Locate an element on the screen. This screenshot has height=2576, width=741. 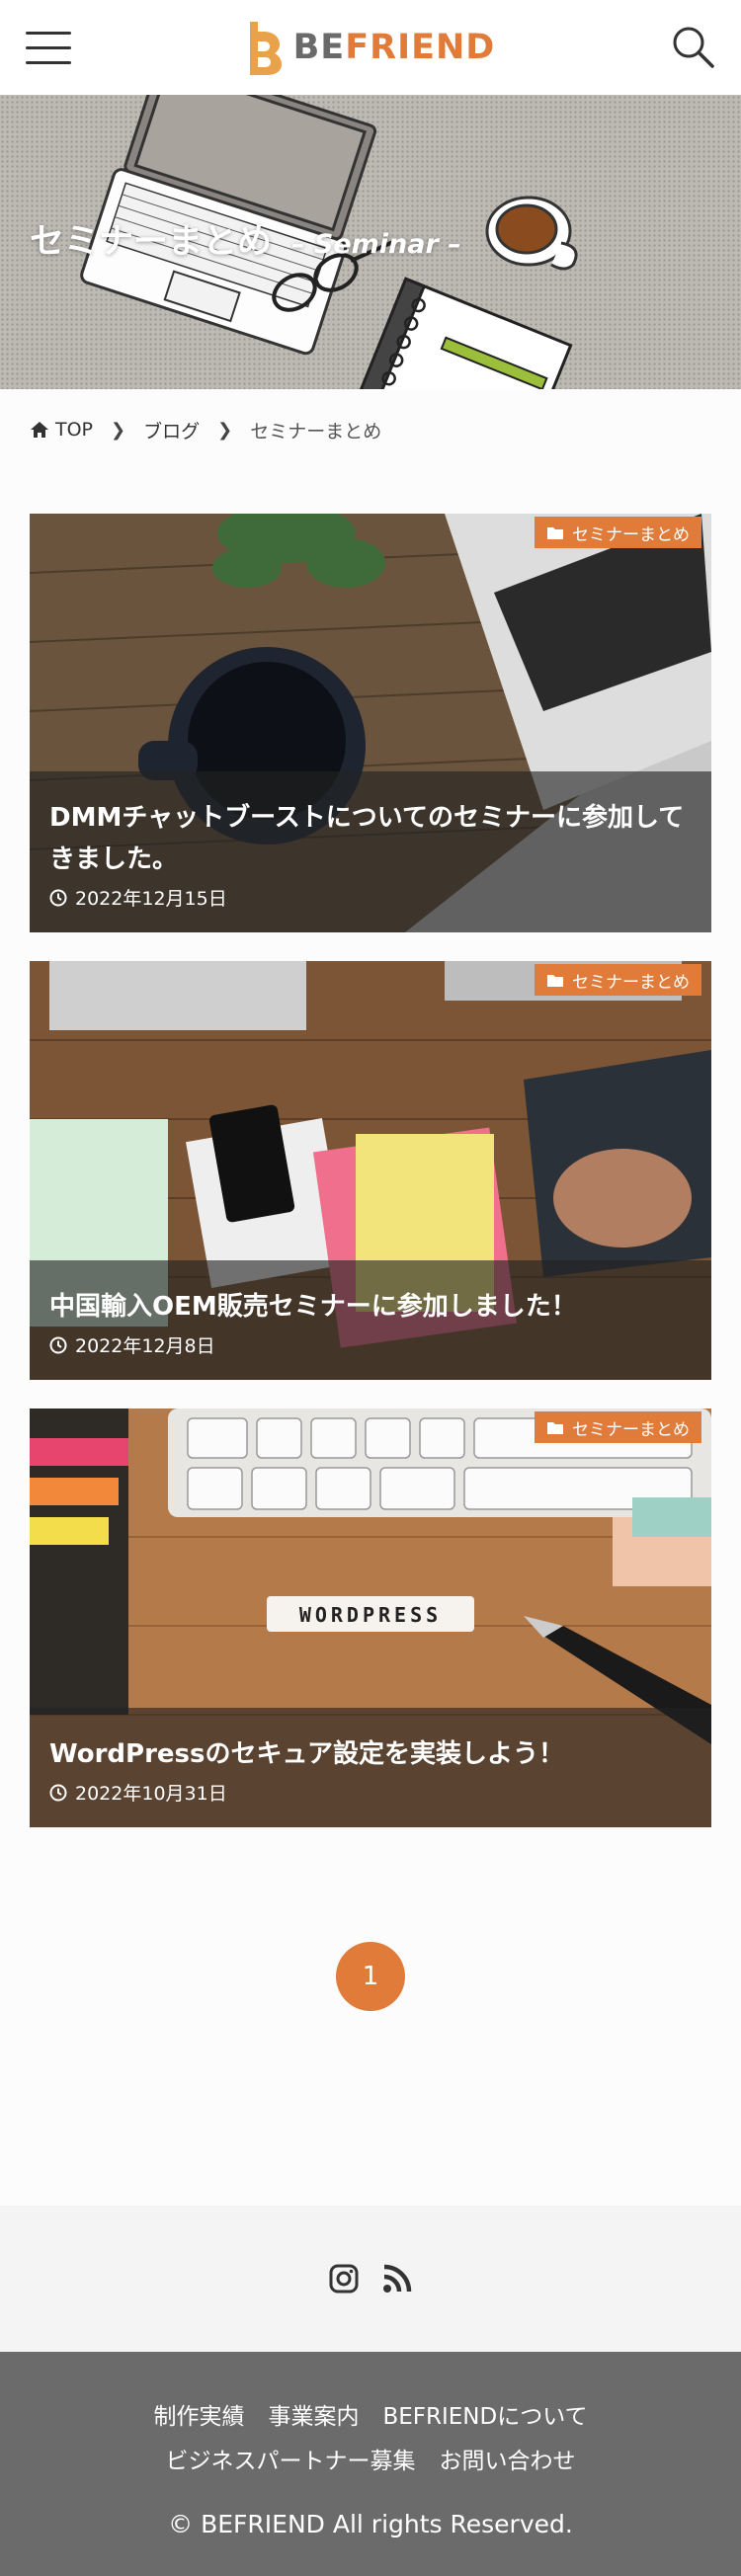
footer-link-partners: ビジネスパートナー募集 is located at coordinates (291, 2458).